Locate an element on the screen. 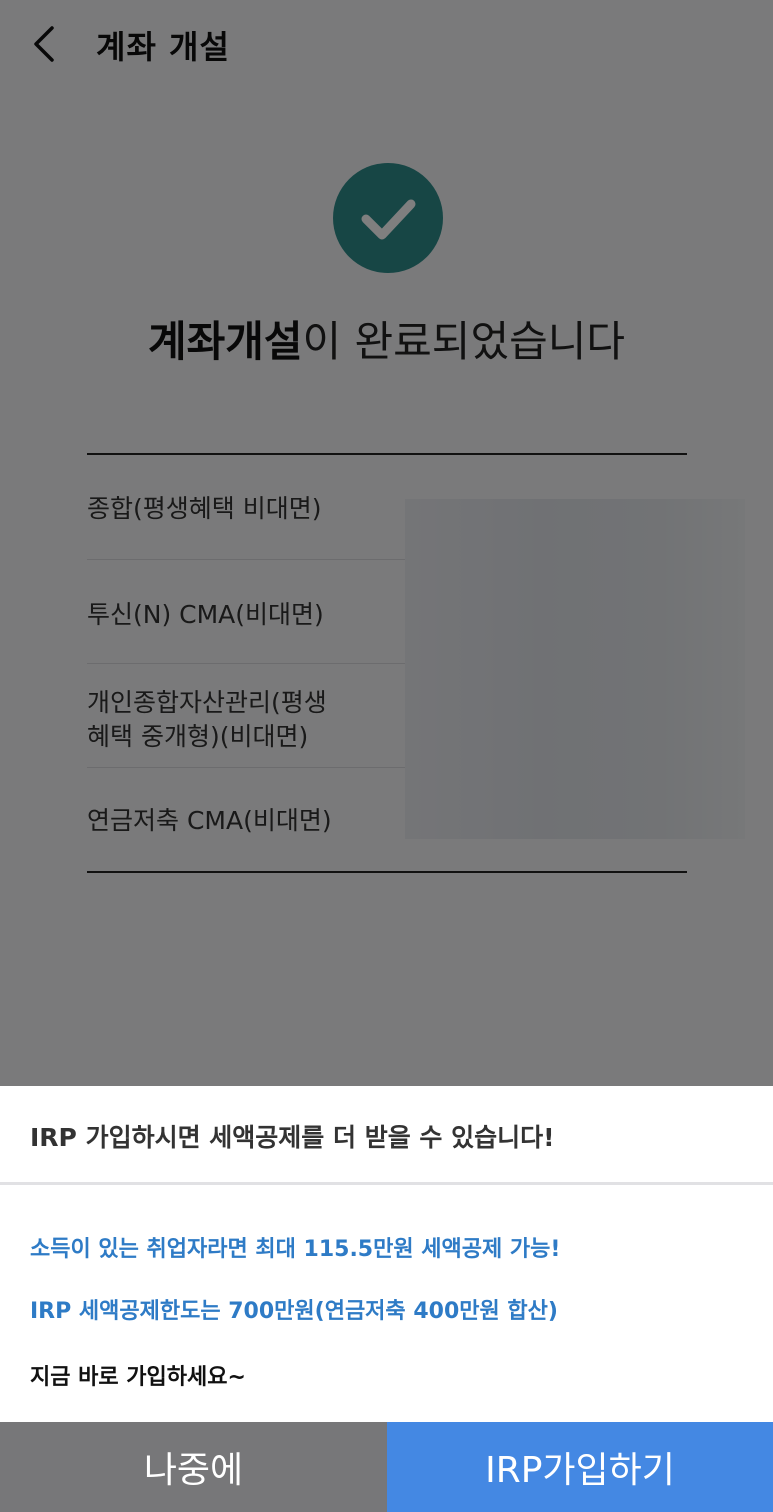  promo-title: IRP 가입하시면 세액공제를 더 받을 수 있습니다! is located at coordinates (292, 1137).